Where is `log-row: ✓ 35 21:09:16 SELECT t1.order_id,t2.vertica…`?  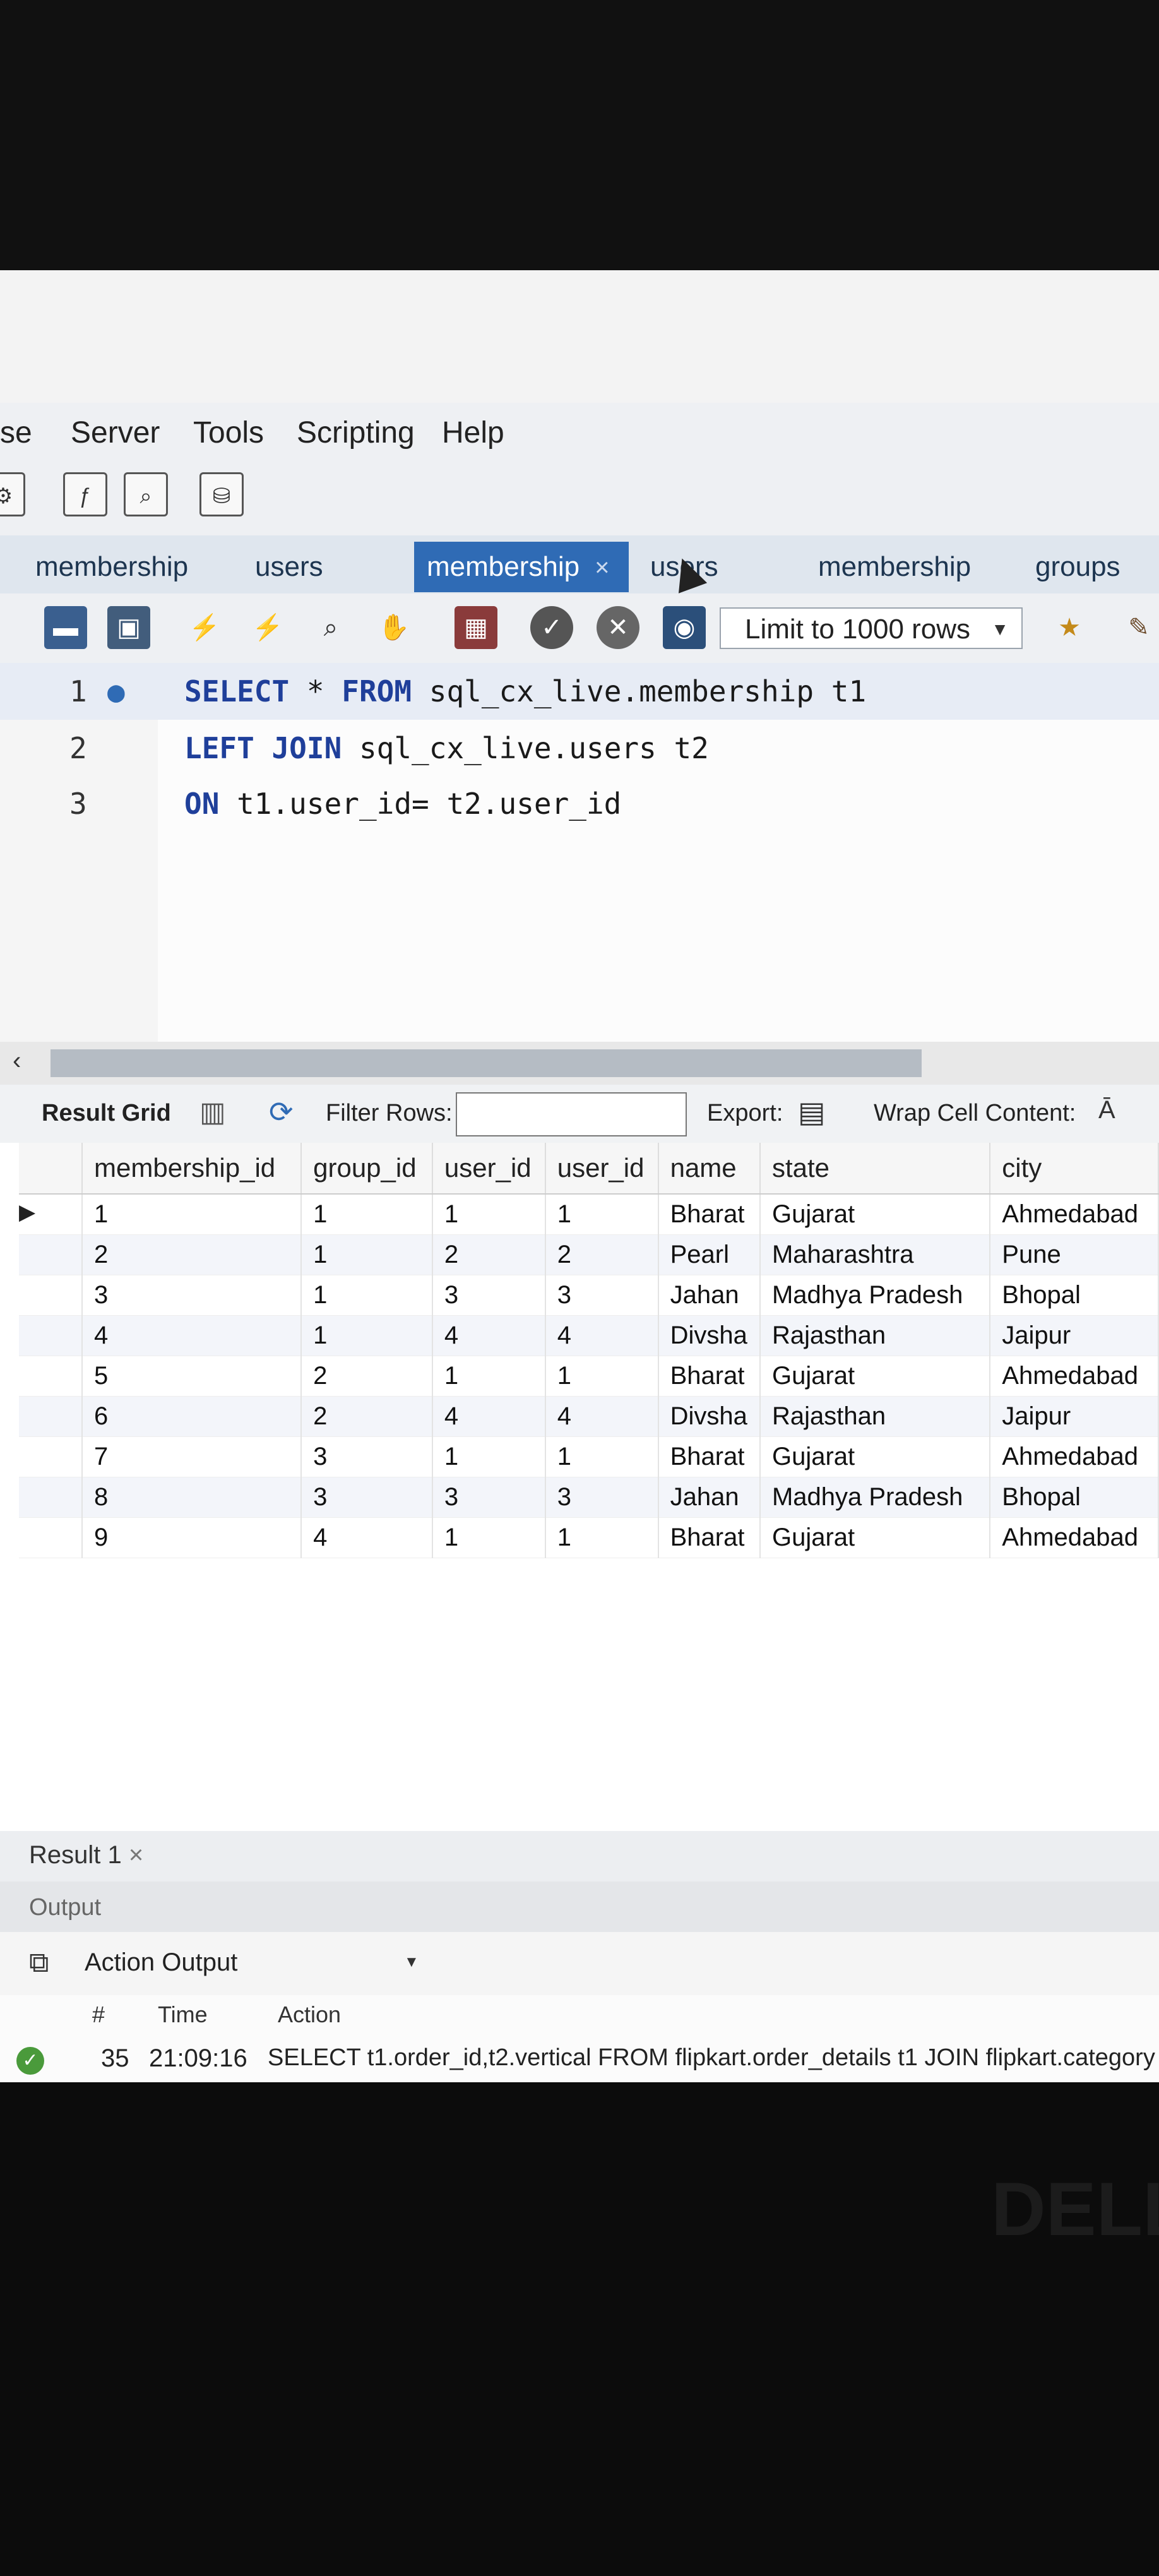
log-row: ✓ 35 21:09:16 SELECT t1.order_id,t2.vertica… is located at coordinates (579, 2060).